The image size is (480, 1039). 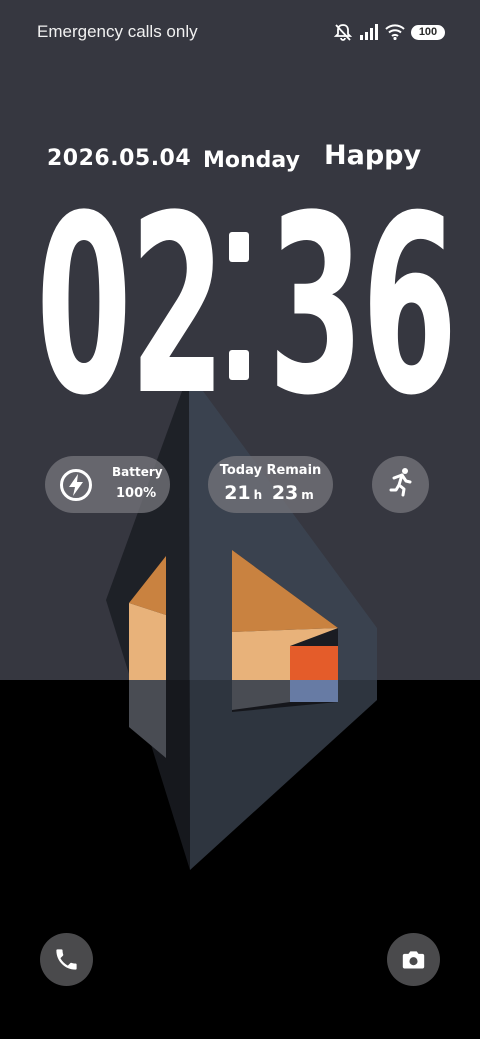 What do you see at coordinates (395, 32) in the screenshot?
I see `wifi-icon` at bounding box center [395, 32].